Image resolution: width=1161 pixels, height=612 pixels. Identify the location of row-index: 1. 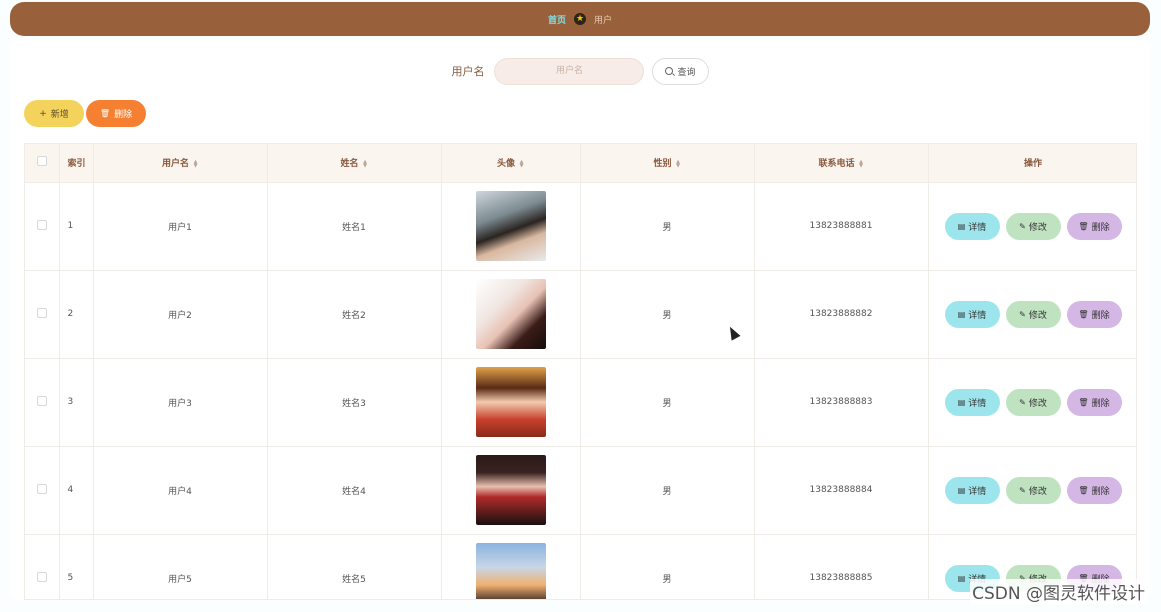
(76, 226).